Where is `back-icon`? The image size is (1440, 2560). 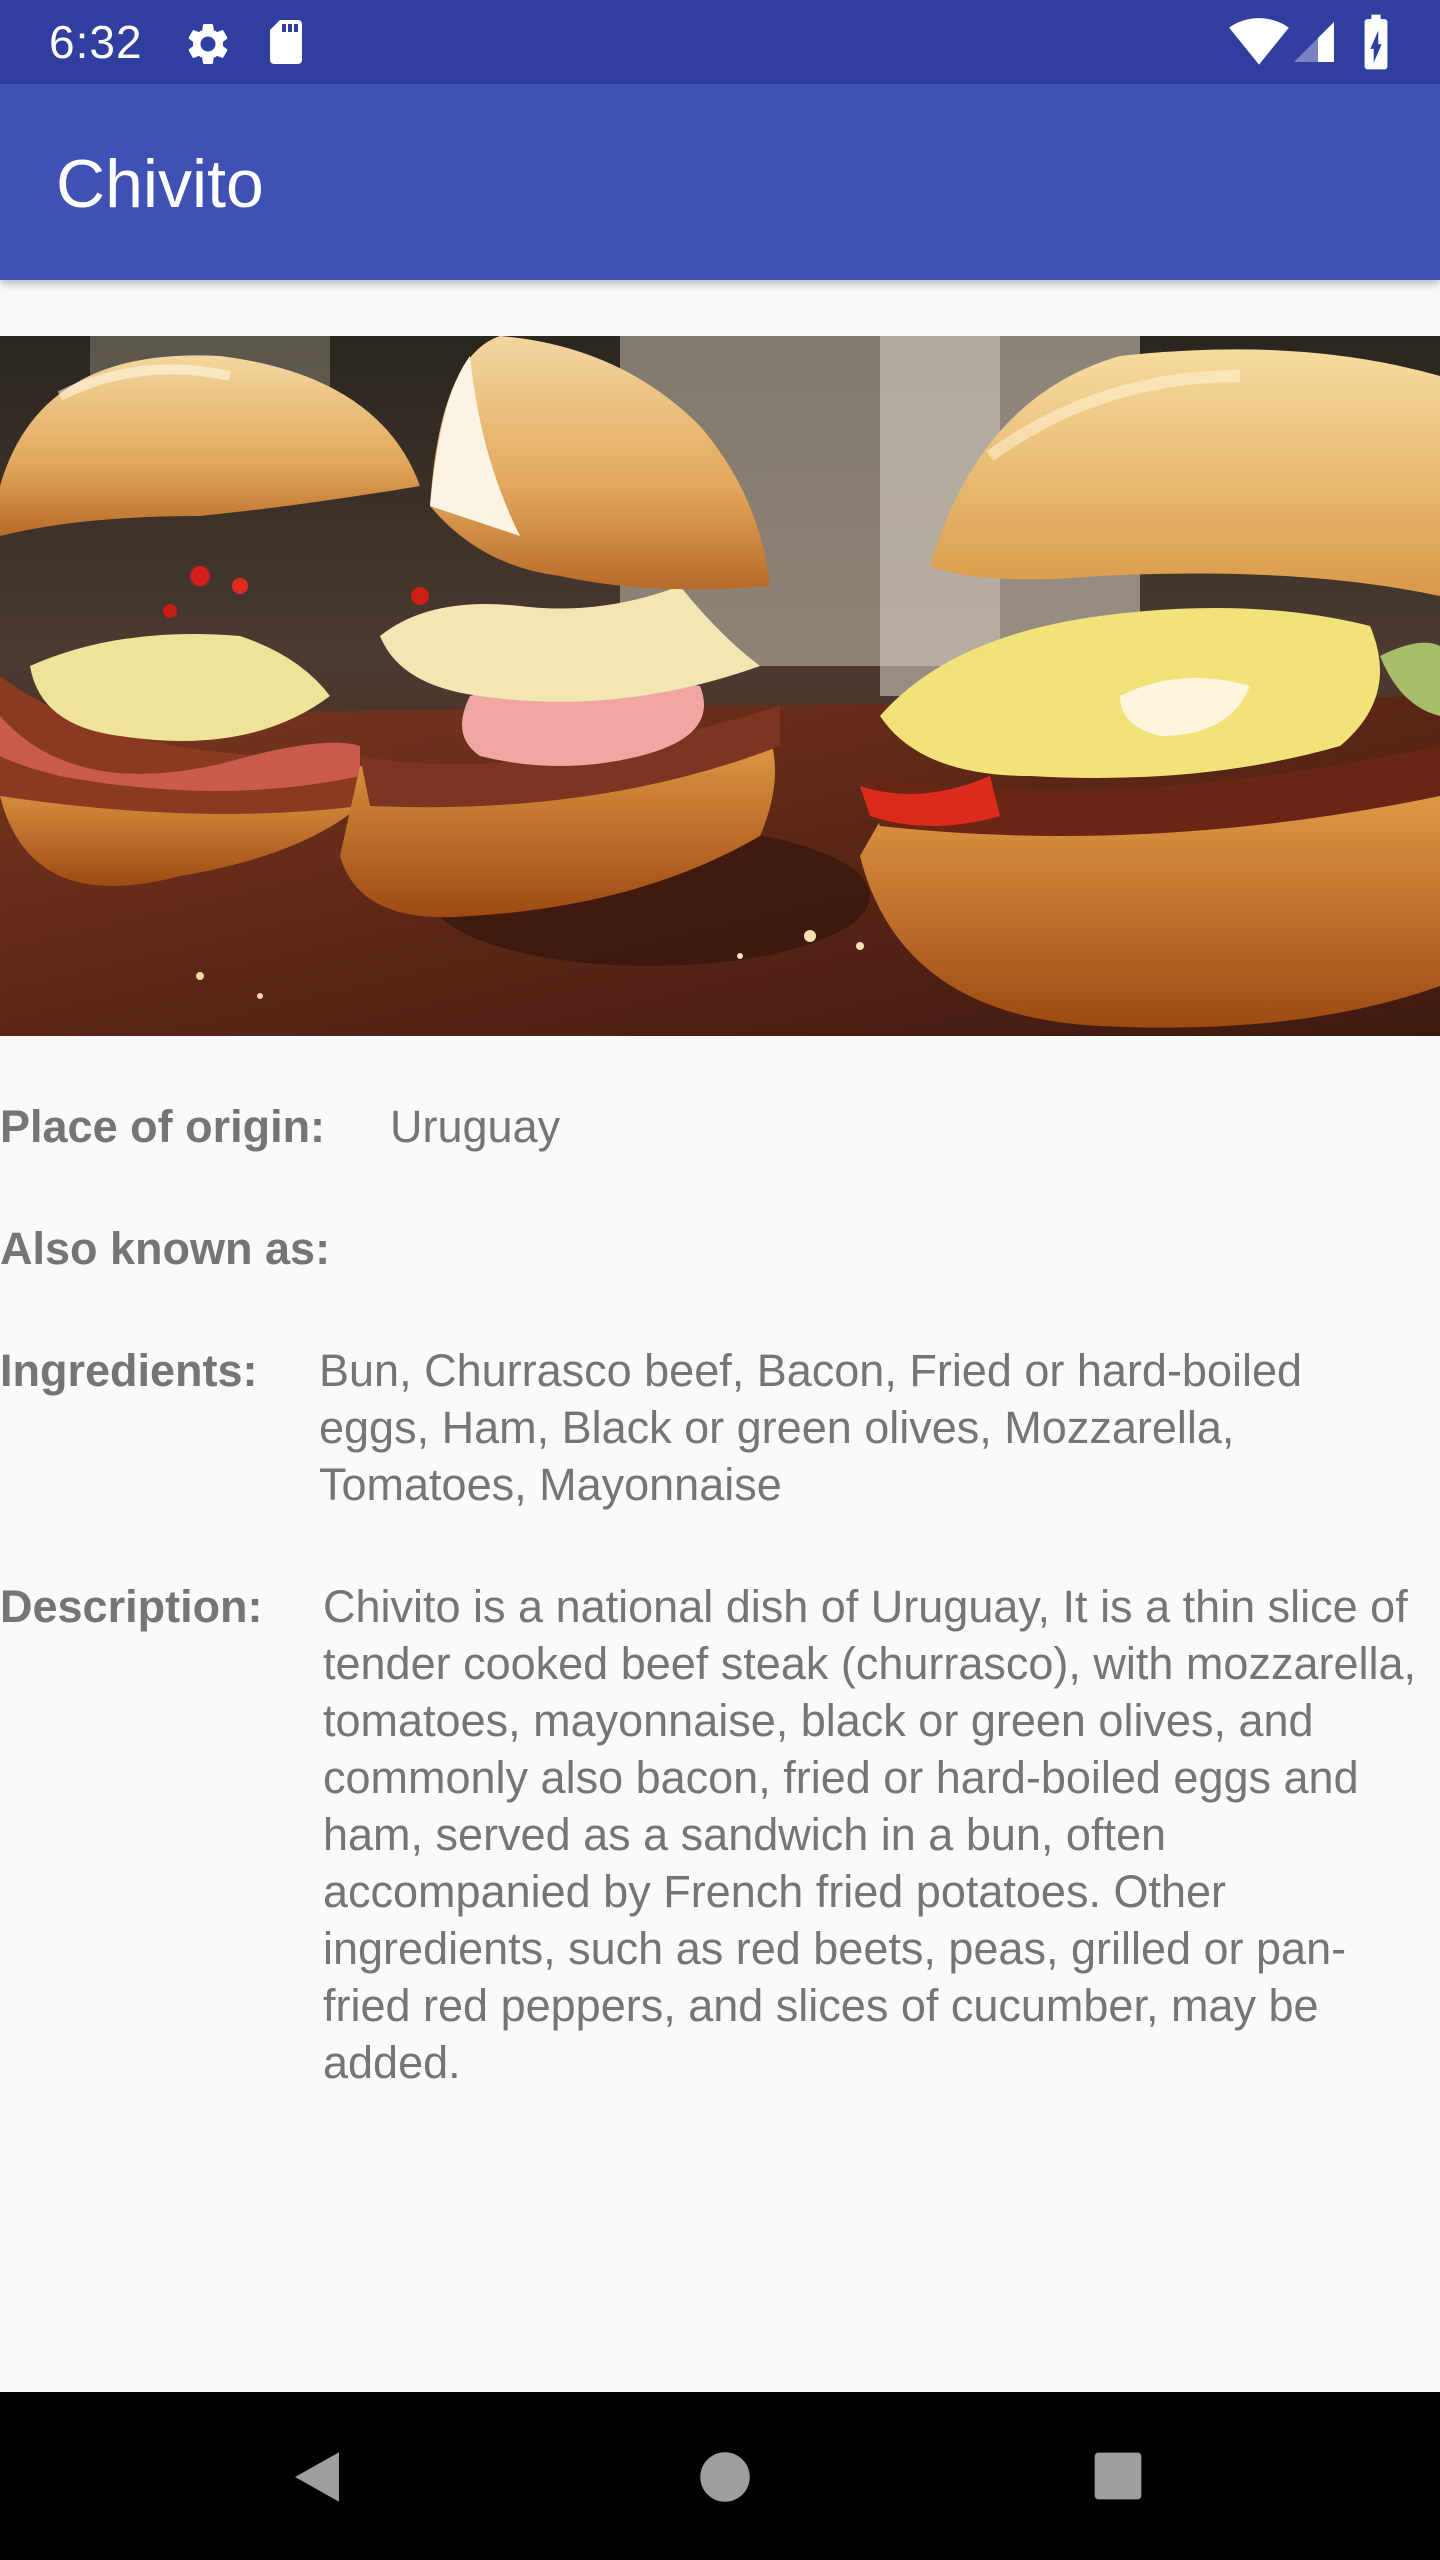 back-icon is located at coordinates (317, 2477).